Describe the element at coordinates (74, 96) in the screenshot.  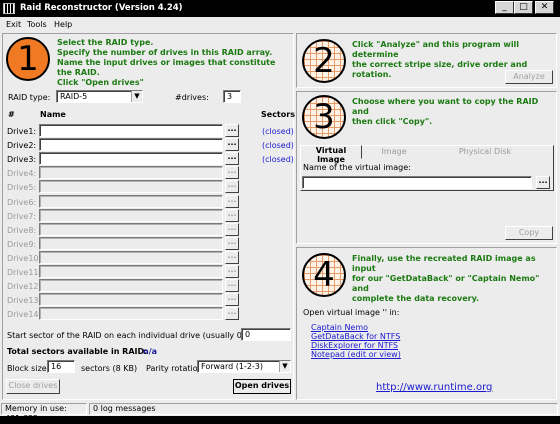
I see `raid-type-value: RAID-5` at that location.